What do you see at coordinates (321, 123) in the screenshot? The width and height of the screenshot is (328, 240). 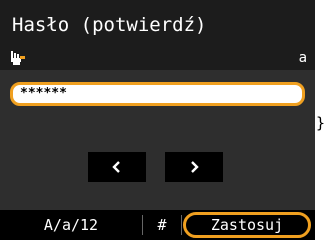 I see `brace-glyph: }` at bounding box center [321, 123].